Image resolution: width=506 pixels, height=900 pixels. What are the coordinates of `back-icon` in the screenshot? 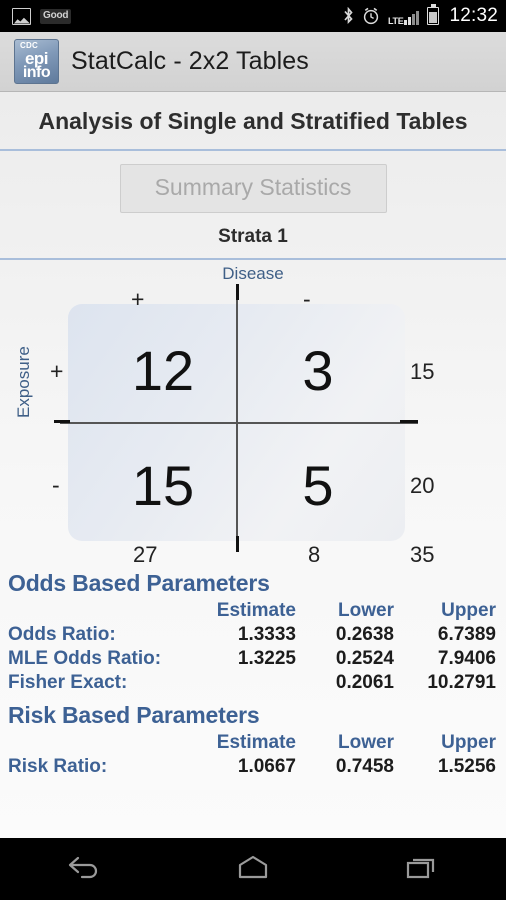 It's located at (84, 869).